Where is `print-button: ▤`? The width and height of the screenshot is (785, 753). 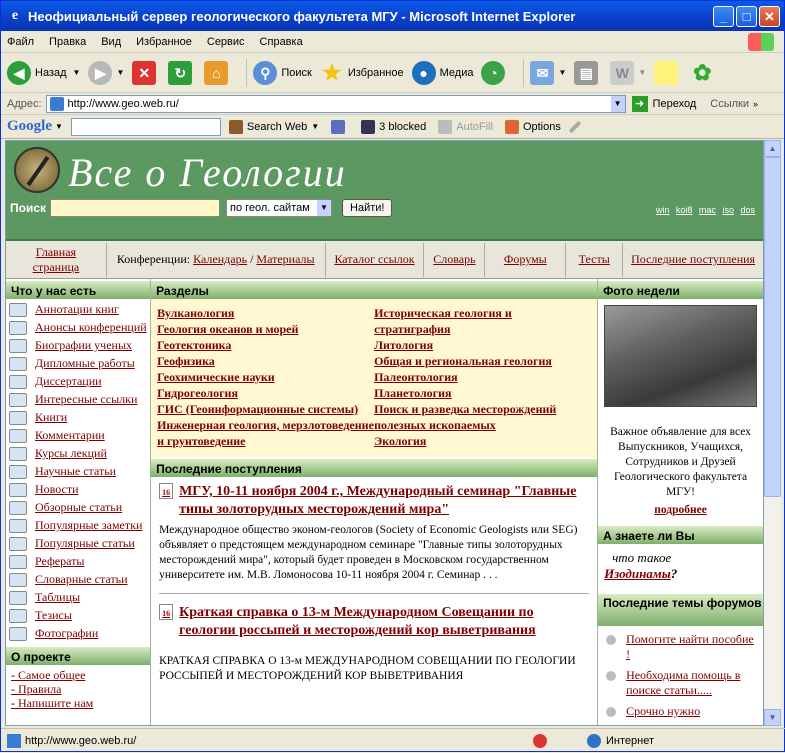
print-button: ▤ is located at coordinates (588, 72).